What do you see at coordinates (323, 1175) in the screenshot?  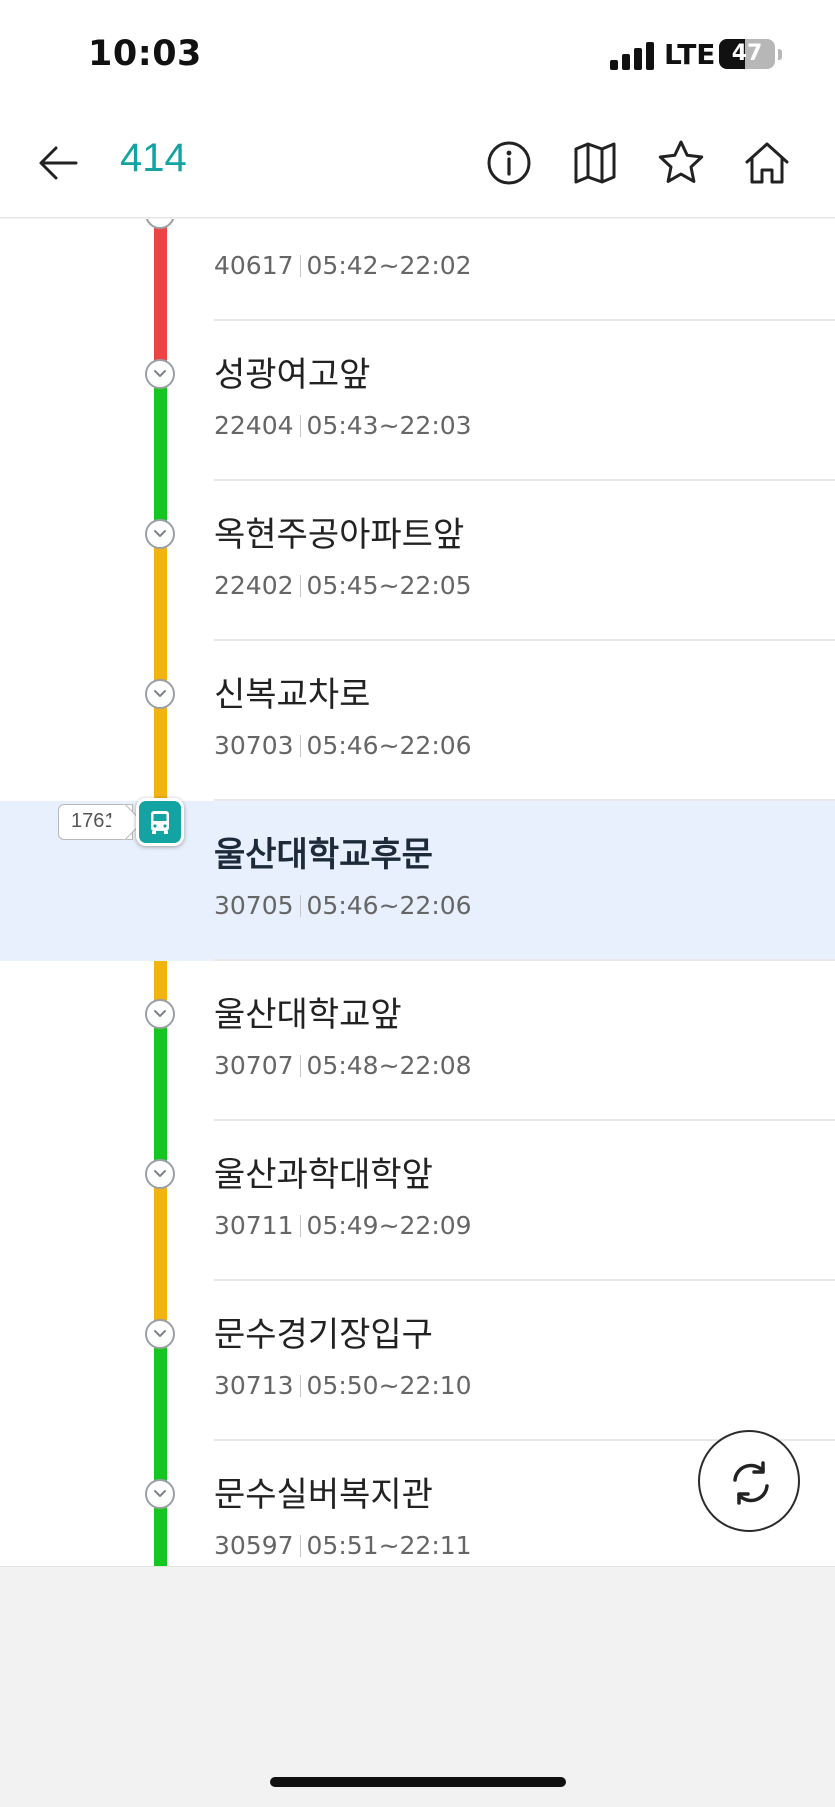 I see `stop-name: 울산과학대학앞` at bounding box center [323, 1175].